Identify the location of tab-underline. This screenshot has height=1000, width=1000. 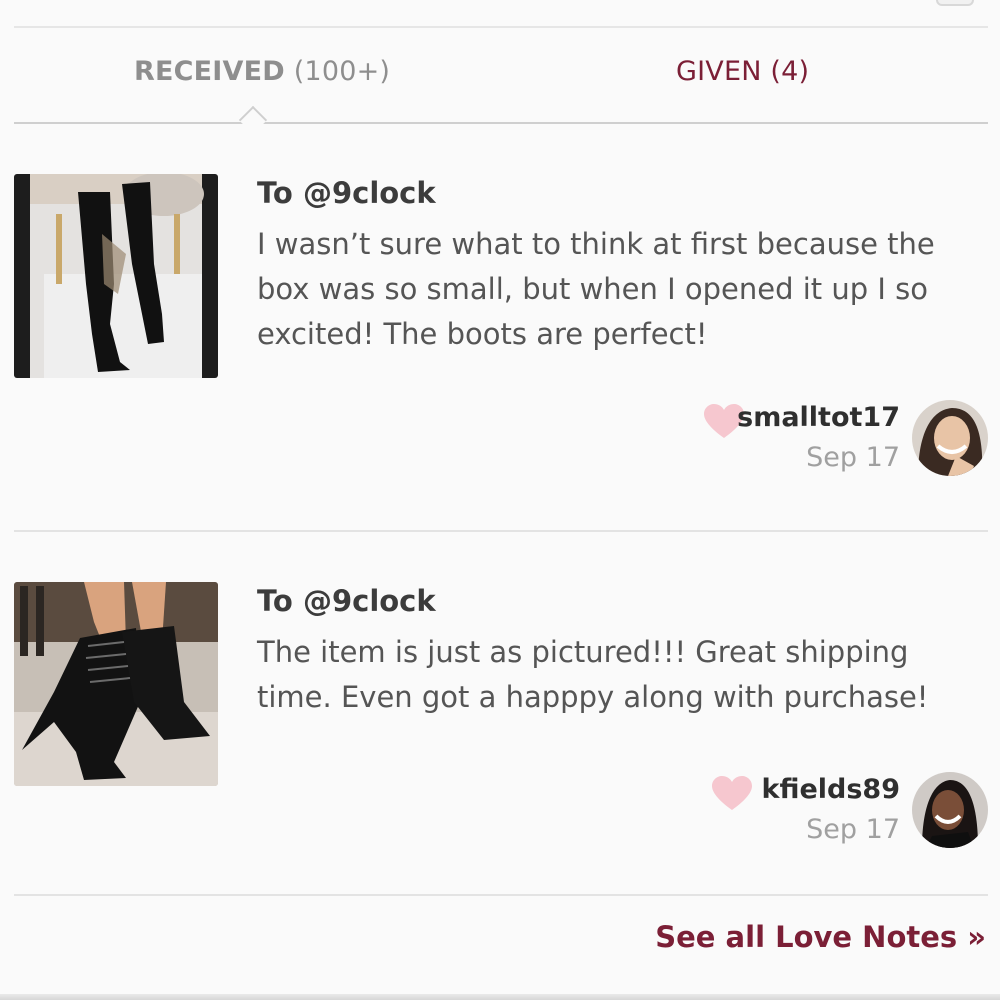
(501, 123).